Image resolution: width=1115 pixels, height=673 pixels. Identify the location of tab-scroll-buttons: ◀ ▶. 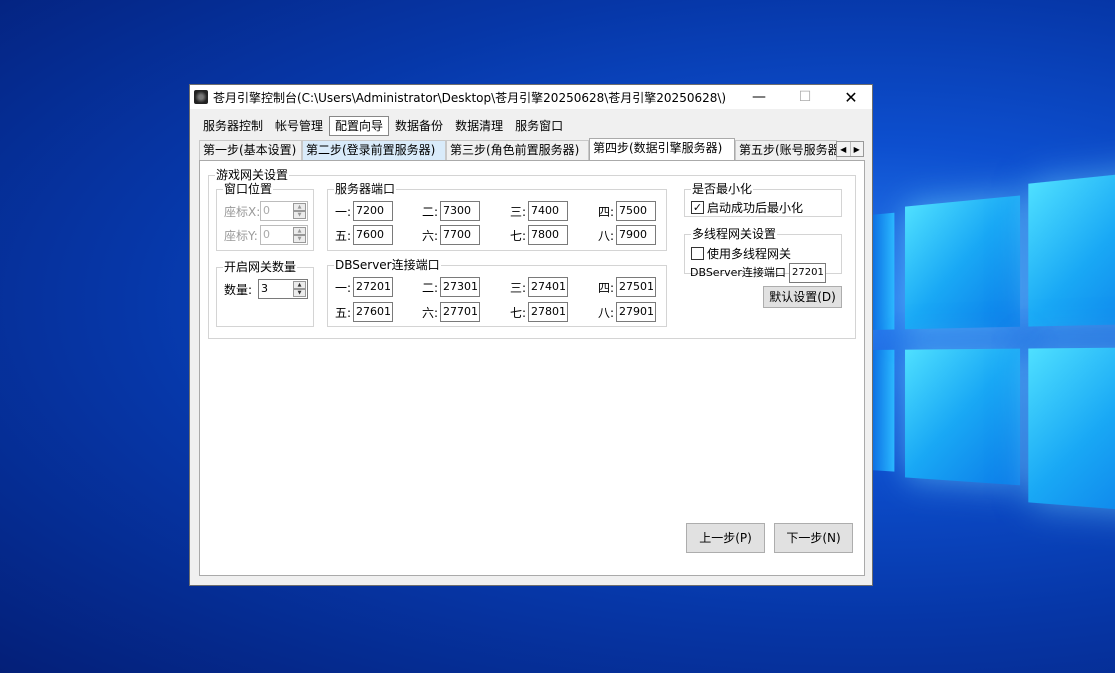
(850, 149).